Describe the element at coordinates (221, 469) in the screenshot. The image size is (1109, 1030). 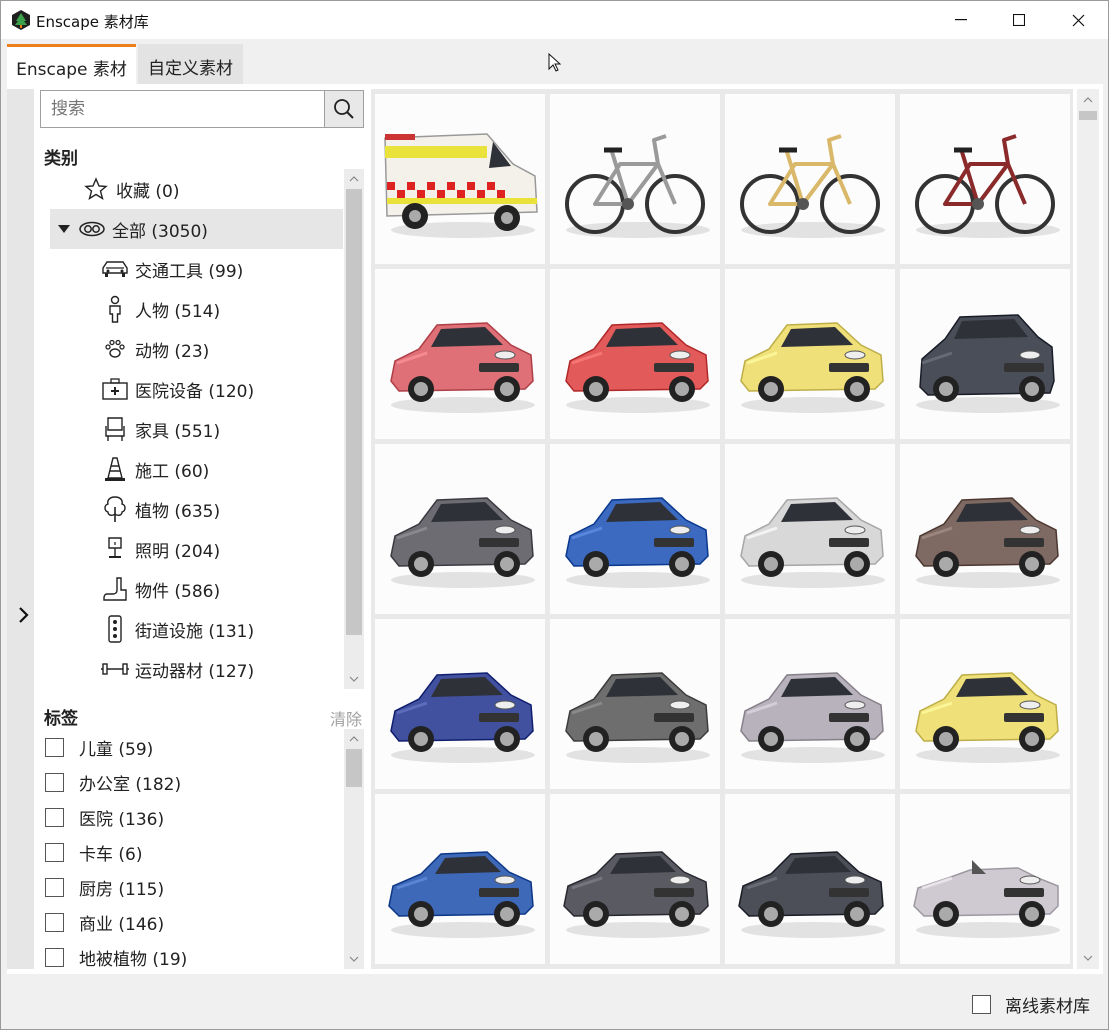
I see `category-construction: 施工 (60)` at that location.